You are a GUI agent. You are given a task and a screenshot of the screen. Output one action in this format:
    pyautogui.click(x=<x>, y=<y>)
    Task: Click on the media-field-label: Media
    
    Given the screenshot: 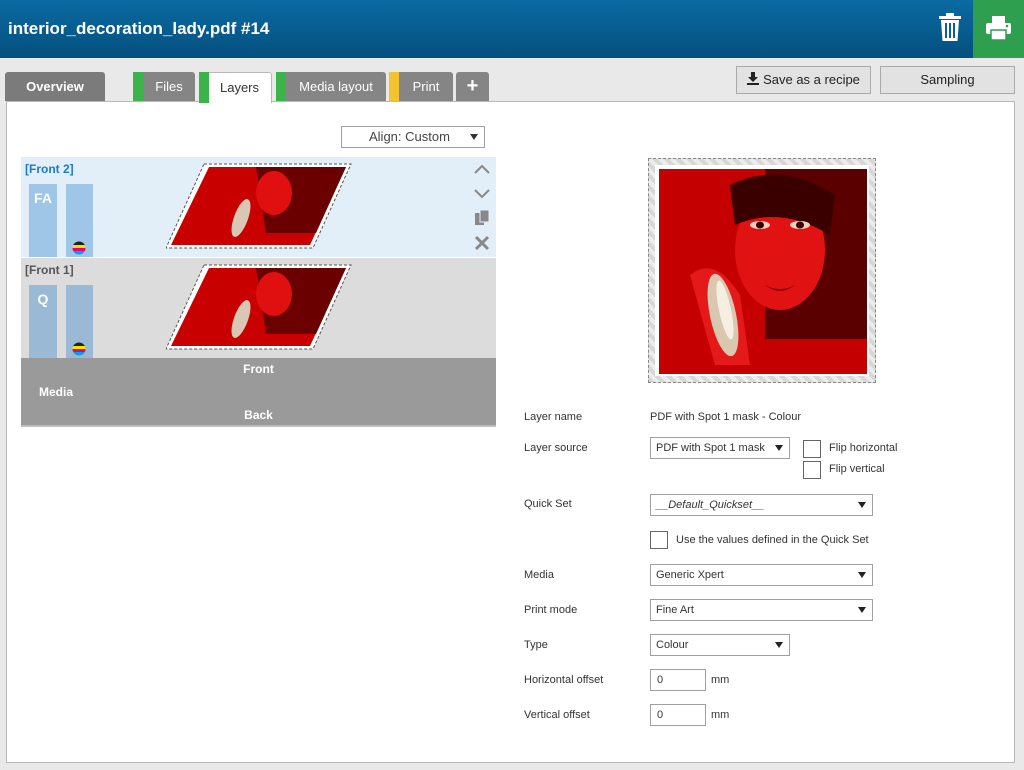 What is the action you would take?
    pyautogui.click(x=539, y=575)
    